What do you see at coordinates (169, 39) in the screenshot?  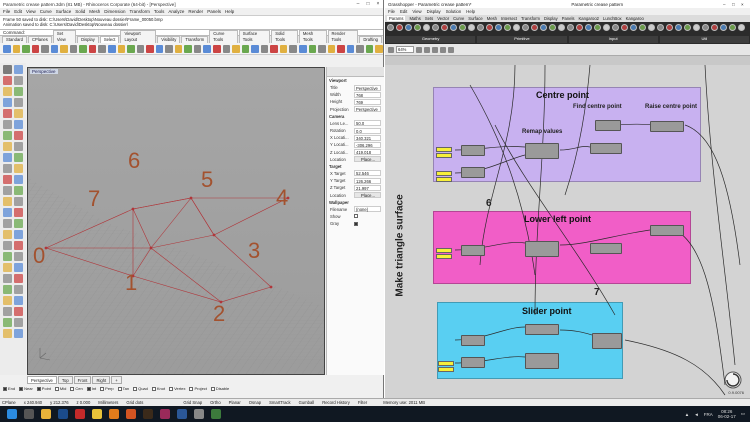 I see `tab-visibility: Visibility` at bounding box center [169, 39].